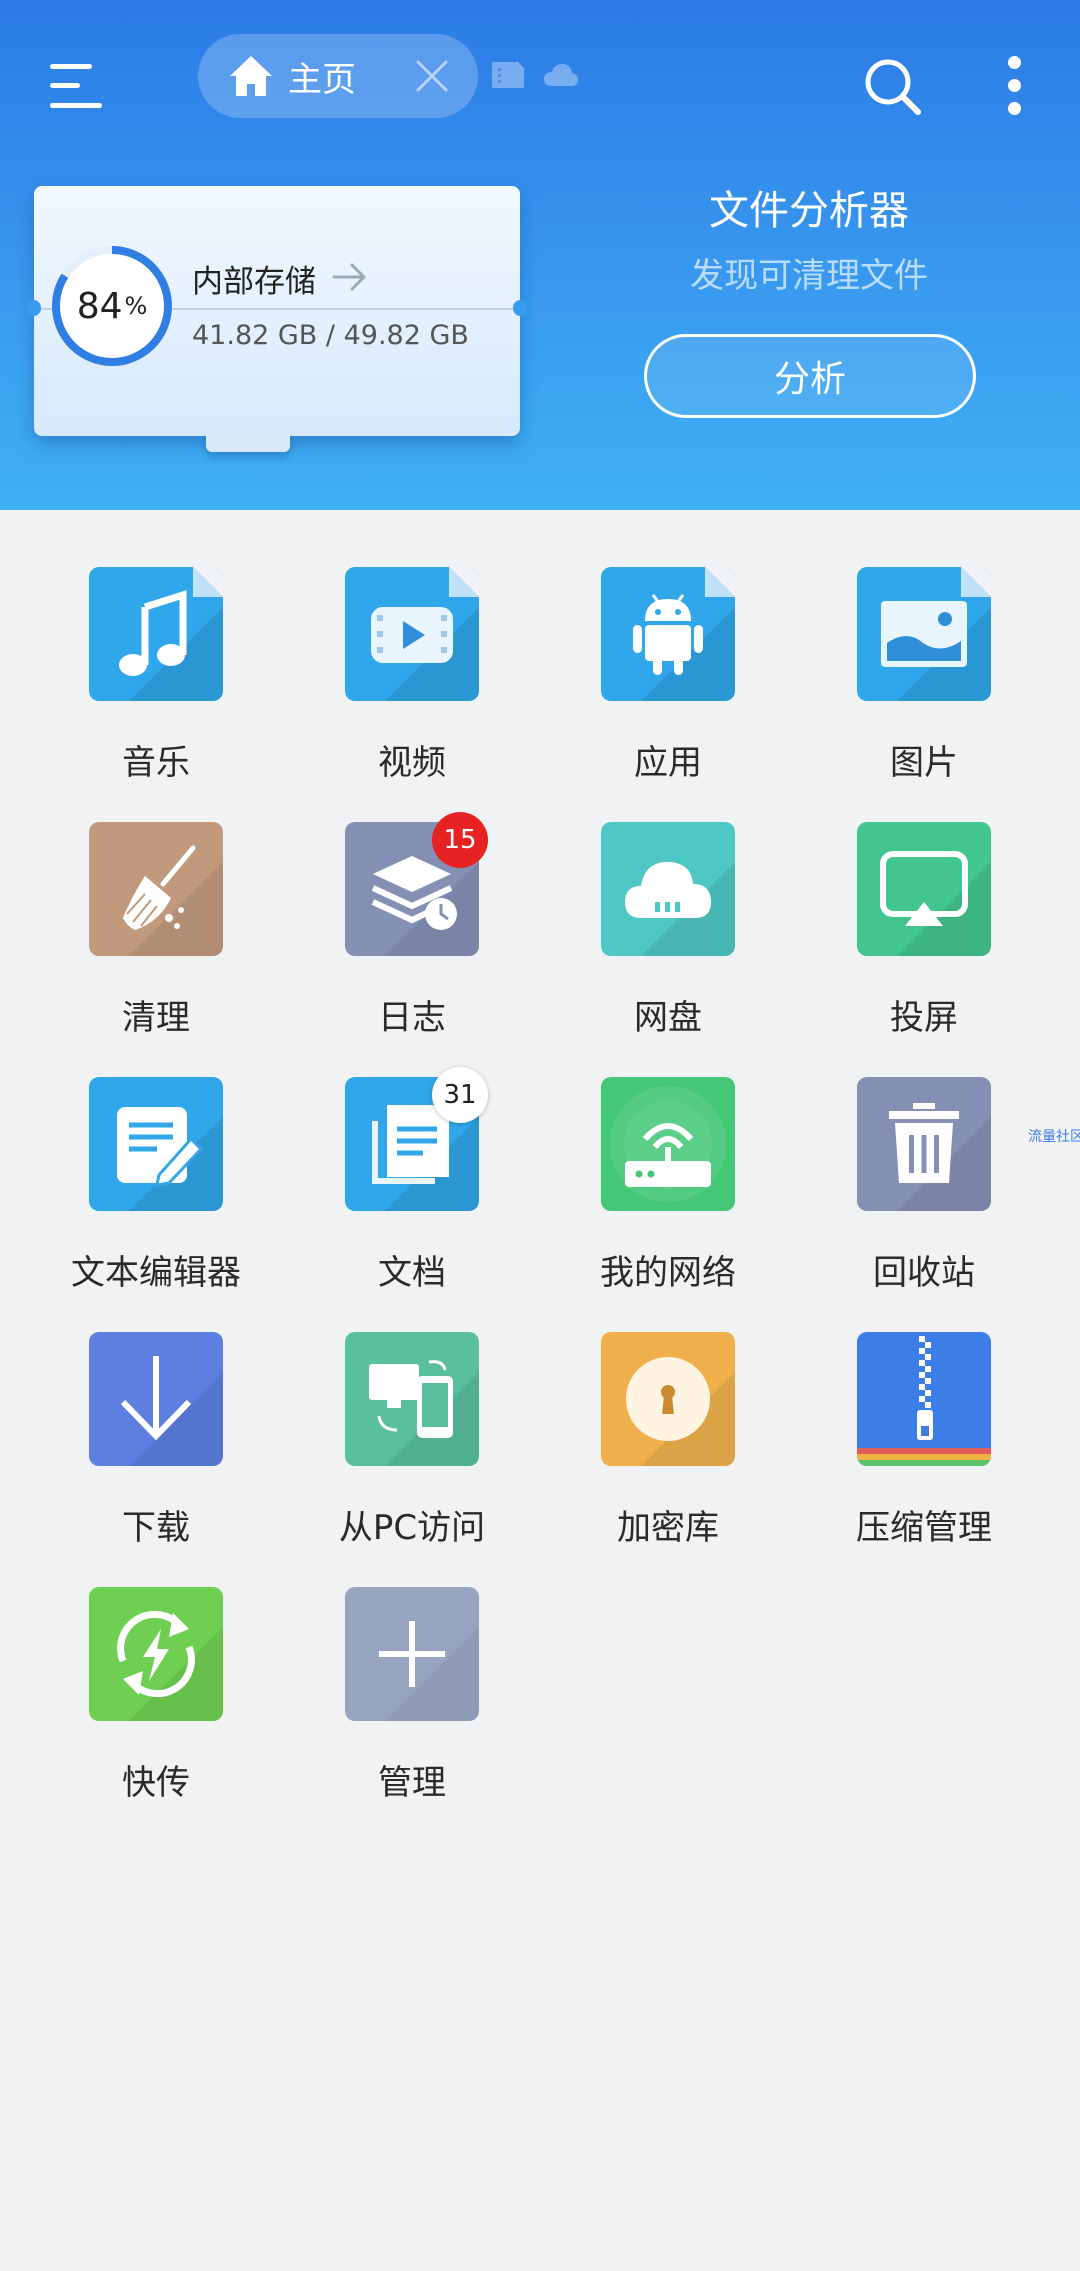 This screenshot has width=1080, height=2271. I want to click on grid-item-label: 清理, so click(156, 1018).